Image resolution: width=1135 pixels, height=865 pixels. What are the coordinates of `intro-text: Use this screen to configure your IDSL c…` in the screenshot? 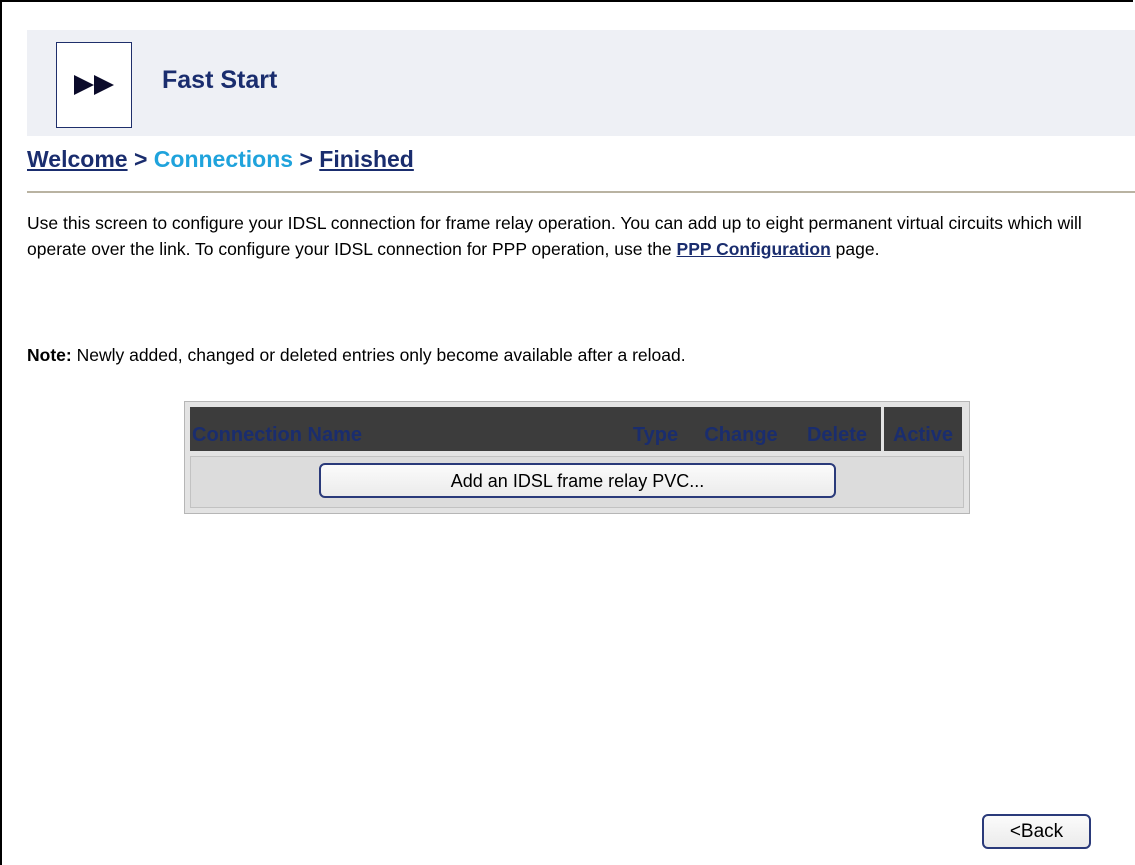 It's located at (580, 236).